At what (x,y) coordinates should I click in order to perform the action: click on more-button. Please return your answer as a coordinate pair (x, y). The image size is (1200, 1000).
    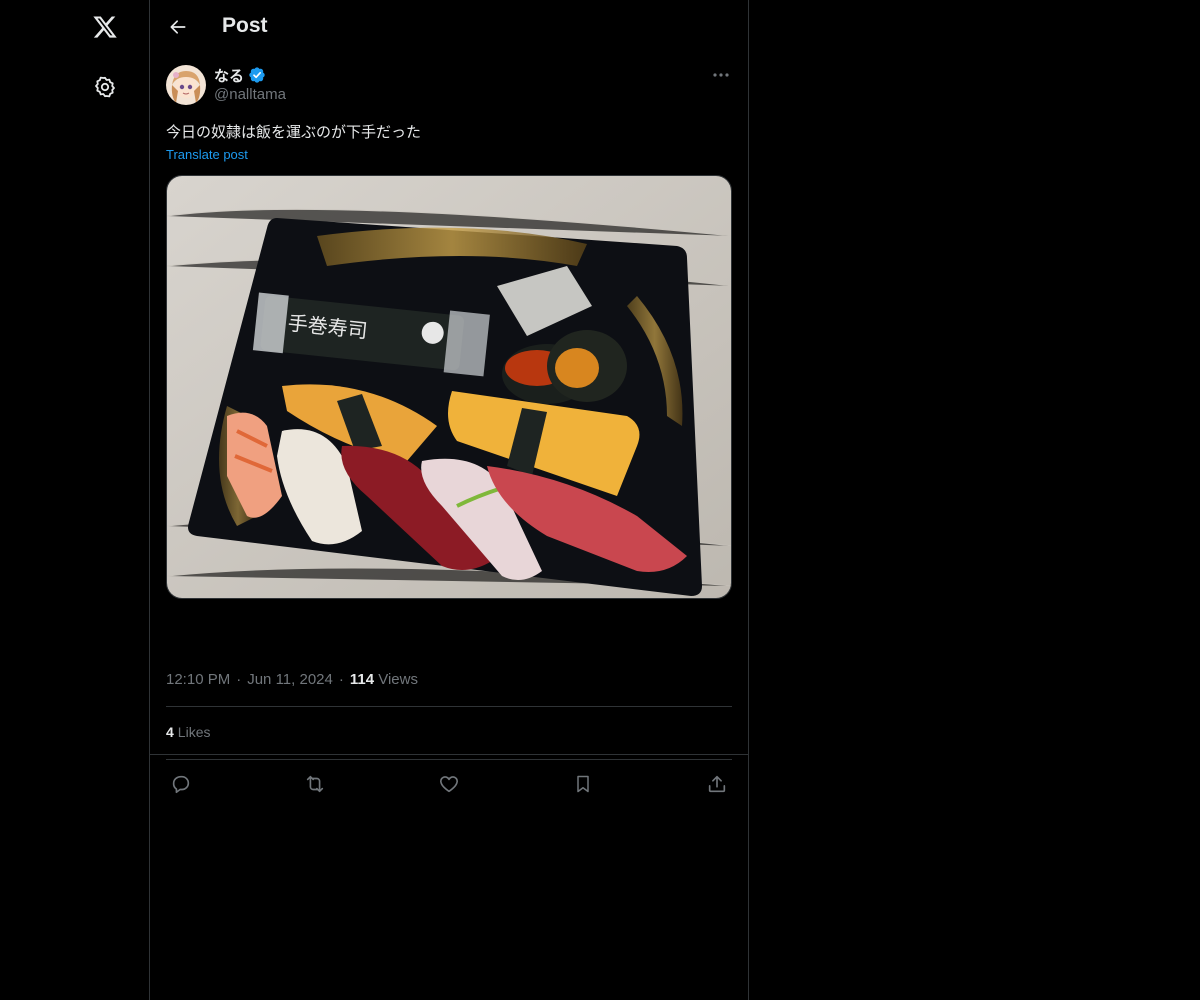
    Looking at the image, I should click on (721, 75).